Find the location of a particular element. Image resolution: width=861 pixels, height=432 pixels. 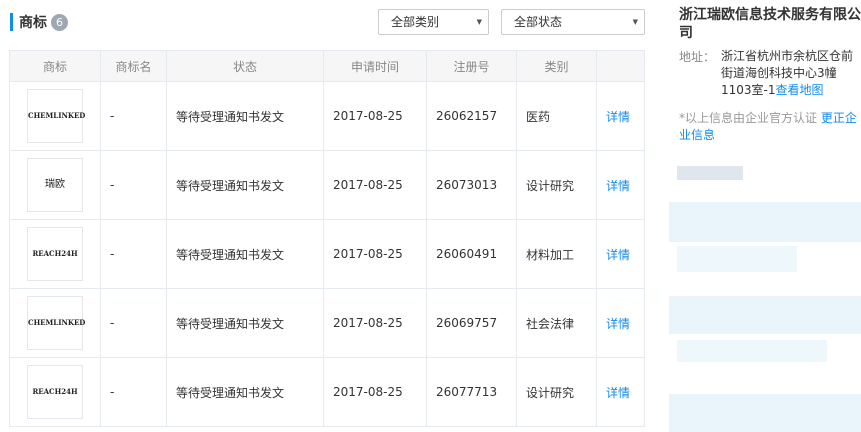

address-label: 地址： is located at coordinates (697, 57).